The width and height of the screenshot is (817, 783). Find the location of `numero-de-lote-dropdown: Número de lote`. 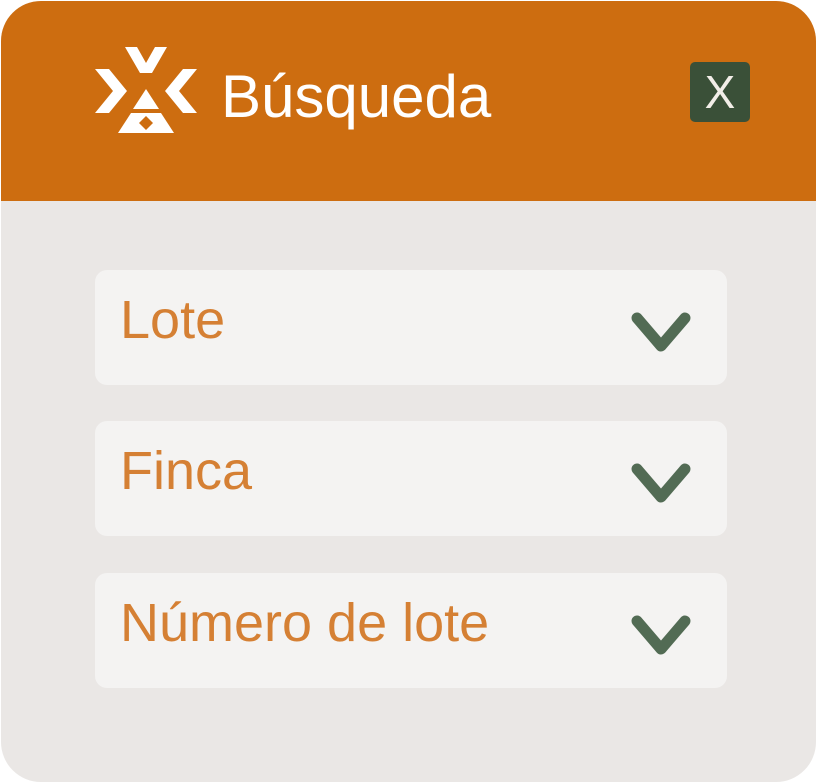

numero-de-lote-dropdown: Número de lote is located at coordinates (411, 630).